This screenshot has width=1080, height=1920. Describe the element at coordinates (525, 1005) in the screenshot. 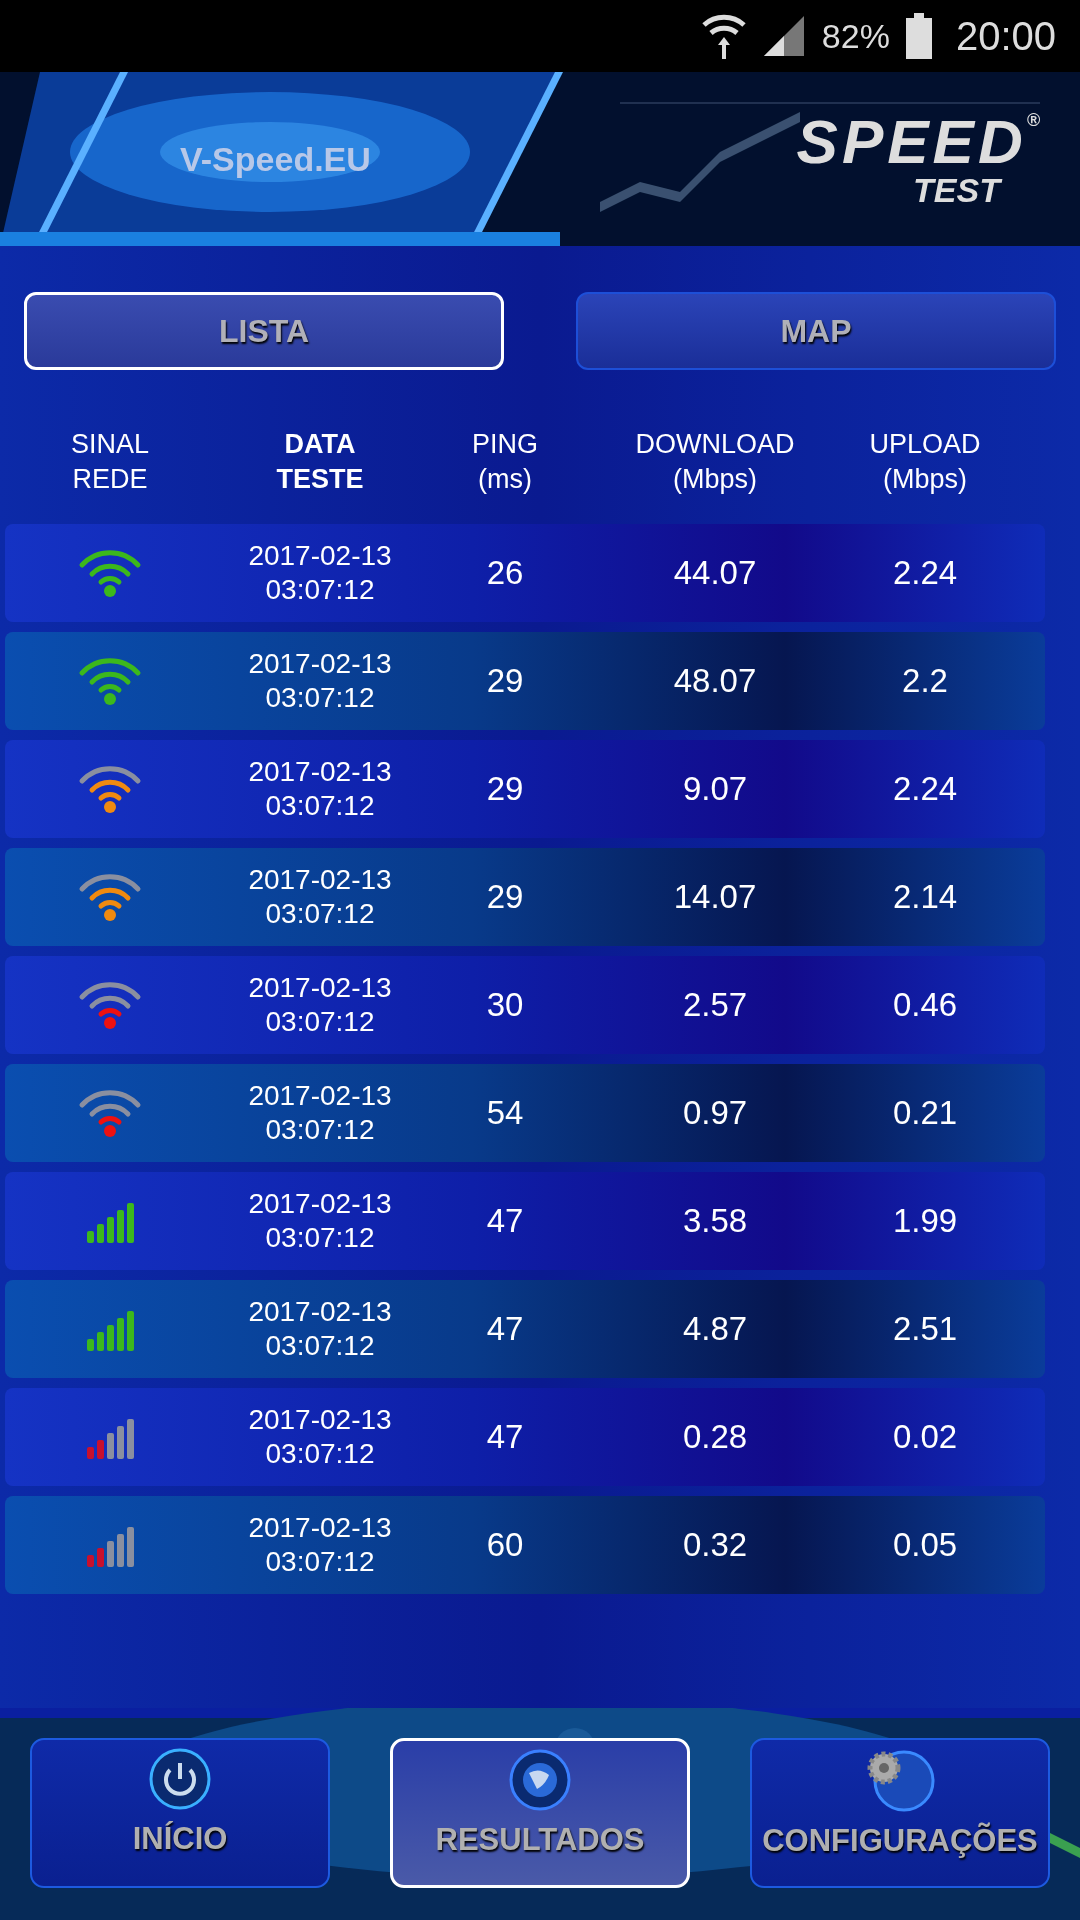

I see `table-row: 2017-02-13 03:07:12 30 2.57 0.46` at that location.